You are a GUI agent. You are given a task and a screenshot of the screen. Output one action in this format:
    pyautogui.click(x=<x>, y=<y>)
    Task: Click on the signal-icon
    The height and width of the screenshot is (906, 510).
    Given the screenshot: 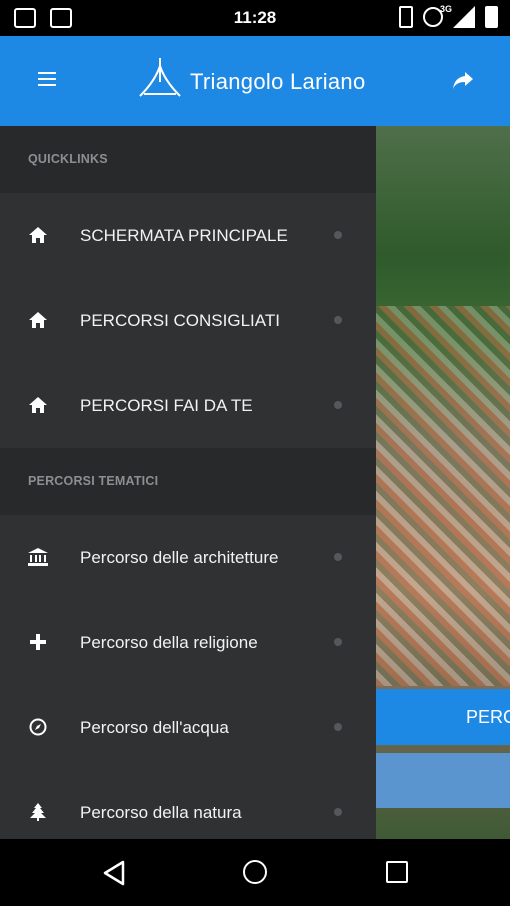 What is the action you would take?
    pyautogui.click(x=464, y=17)
    